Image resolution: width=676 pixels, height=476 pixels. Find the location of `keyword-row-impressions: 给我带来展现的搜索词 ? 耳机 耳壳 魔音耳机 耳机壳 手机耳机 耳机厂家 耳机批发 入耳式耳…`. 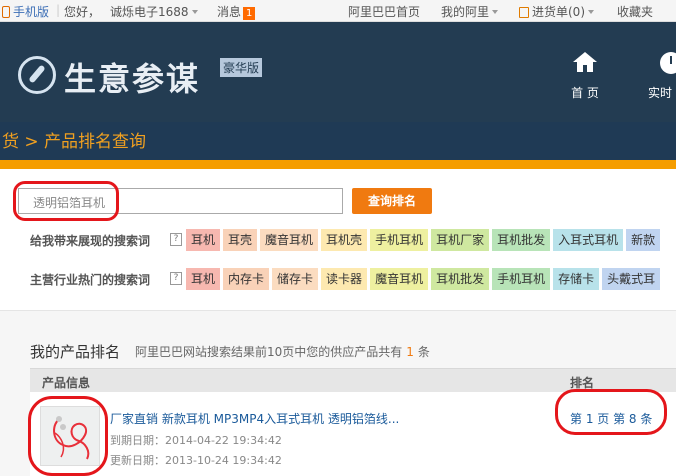

keyword-row-impressions: 给我带来展现的搜索词 ? 耳机 耳壳 魔音耳机 耳机壳 手机耳机 耳机厂家 耳机批发 入耳式耳… is located at coordinates (338, 240).